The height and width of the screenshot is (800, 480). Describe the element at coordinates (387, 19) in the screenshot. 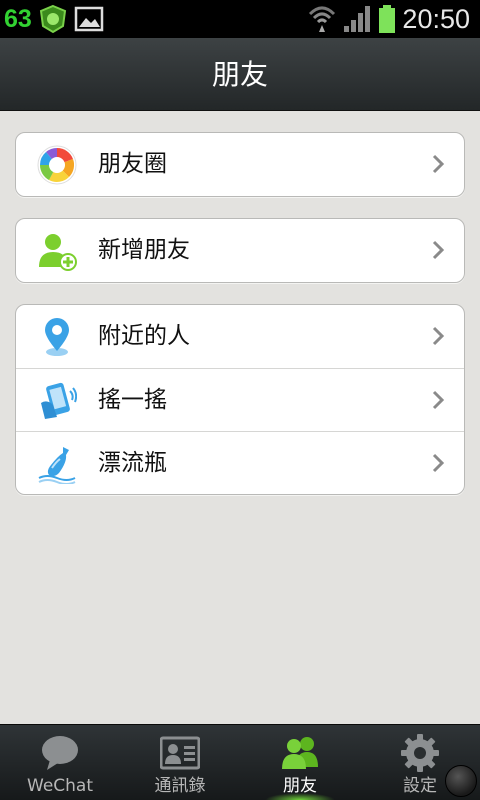

I see `battery-icon` at that location.